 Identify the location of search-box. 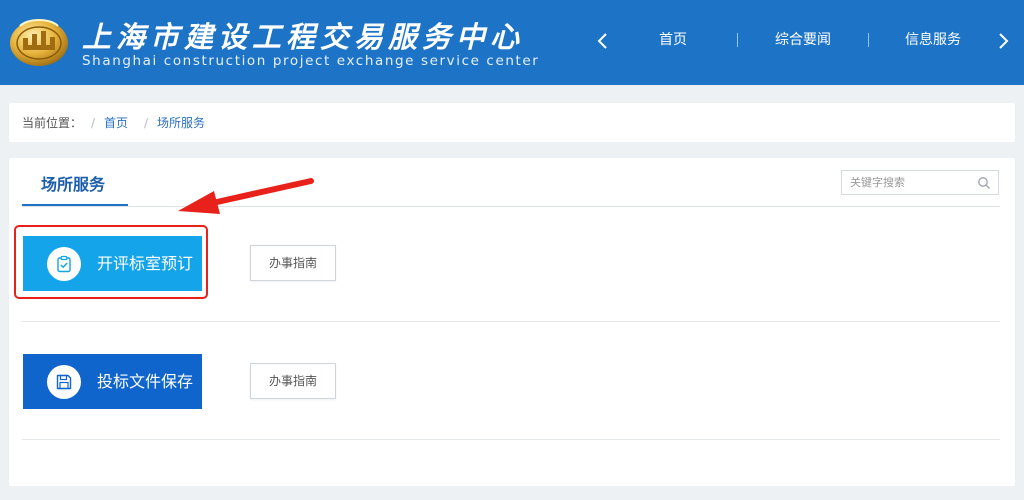
(920, 182).